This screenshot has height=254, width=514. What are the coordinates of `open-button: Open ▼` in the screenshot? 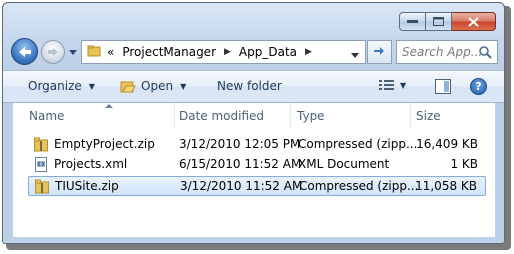 It's located at (153, 86).